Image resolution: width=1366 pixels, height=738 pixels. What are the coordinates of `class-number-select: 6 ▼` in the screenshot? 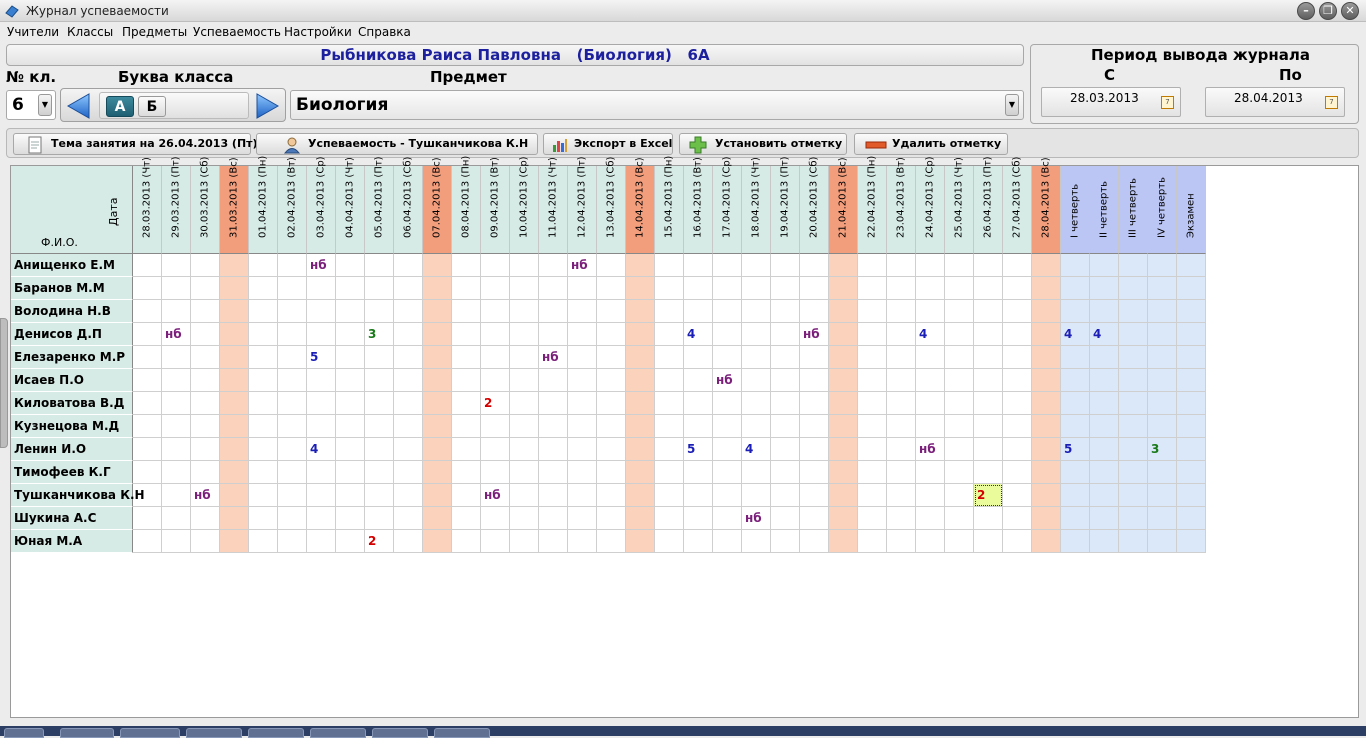 It's located at (31, 105).